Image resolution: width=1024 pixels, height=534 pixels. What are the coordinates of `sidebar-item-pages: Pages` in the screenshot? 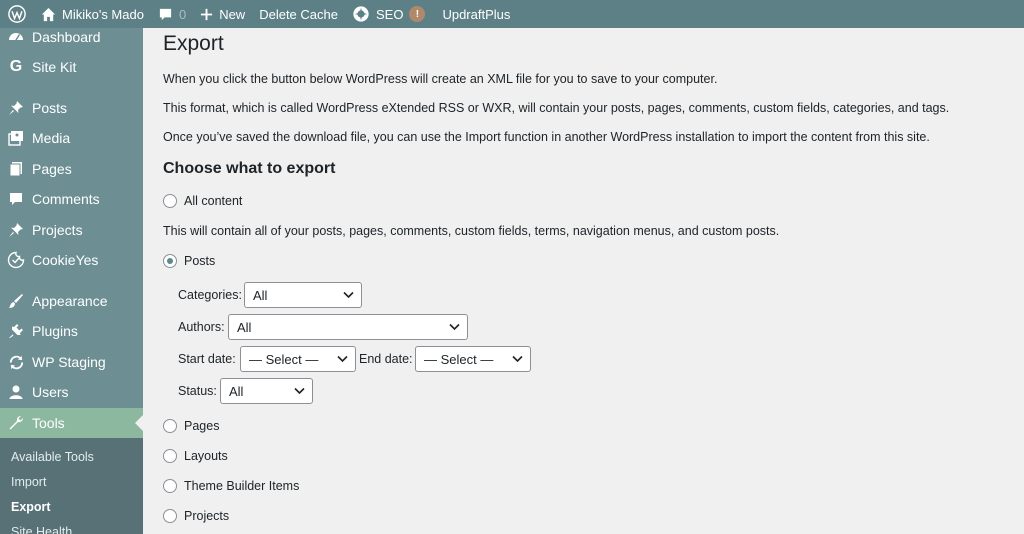 It's located at (71, 169).